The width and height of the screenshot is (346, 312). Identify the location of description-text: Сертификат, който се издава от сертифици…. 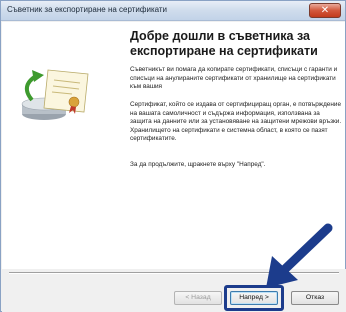
(236, 122).